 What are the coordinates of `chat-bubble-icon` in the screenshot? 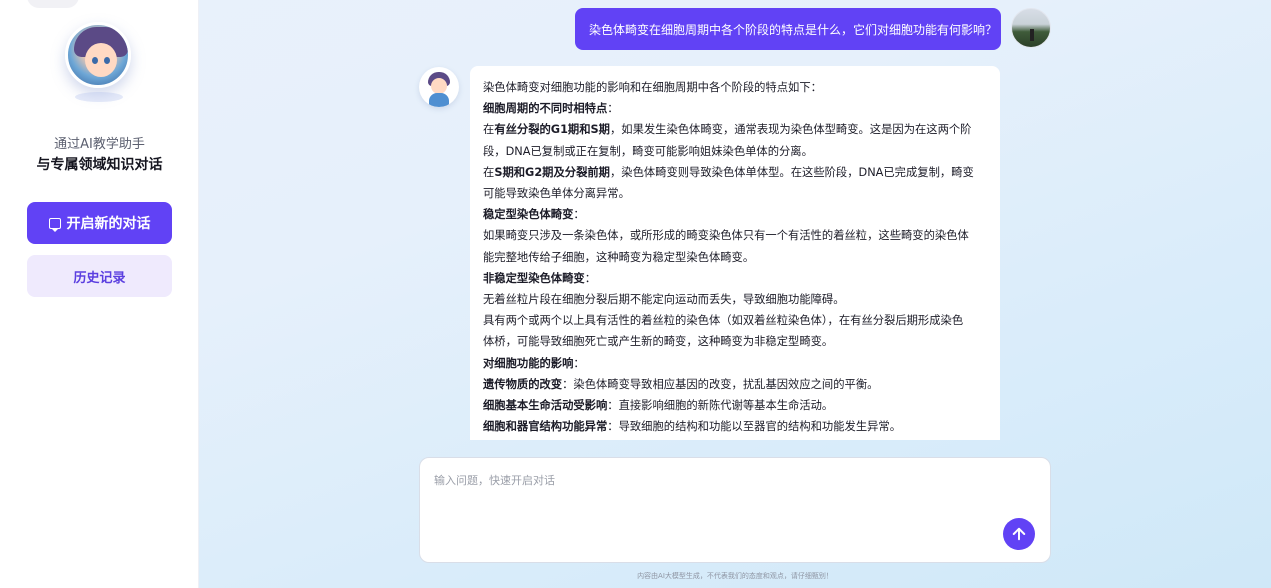 It's located at (54, 224).